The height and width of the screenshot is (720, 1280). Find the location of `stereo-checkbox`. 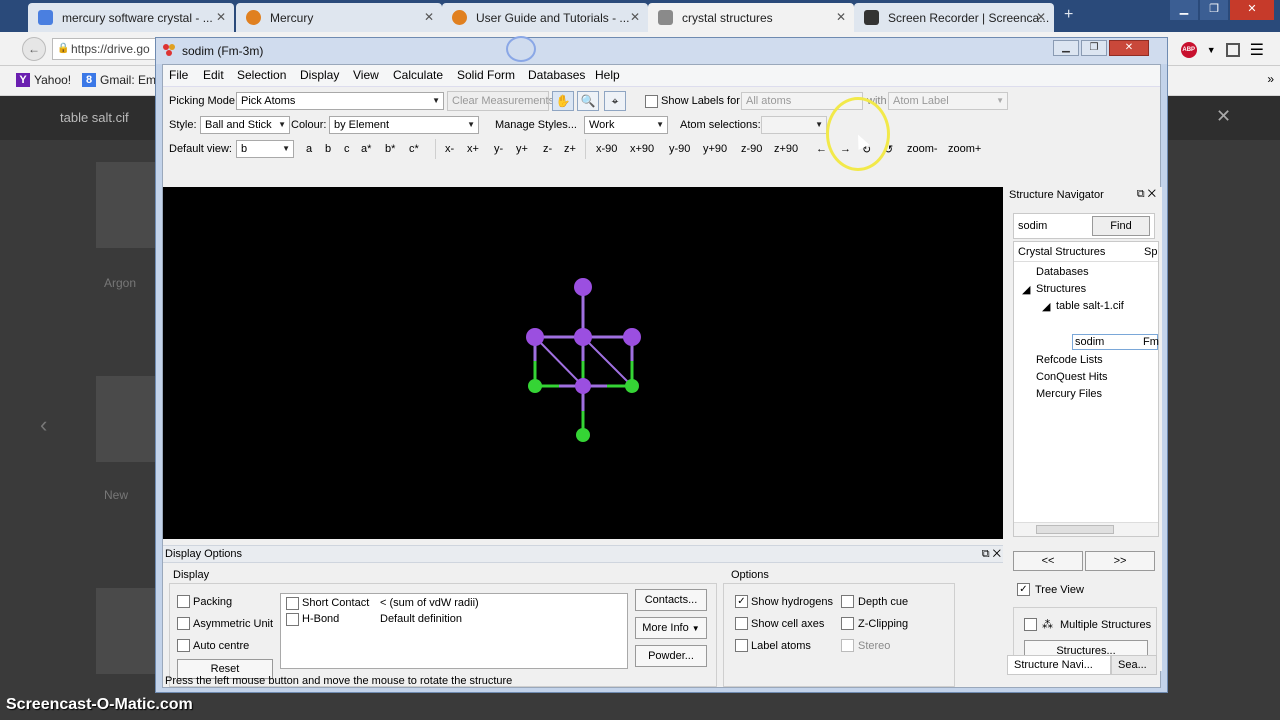

stereo-checkbox is located at coordinates (847, 645).